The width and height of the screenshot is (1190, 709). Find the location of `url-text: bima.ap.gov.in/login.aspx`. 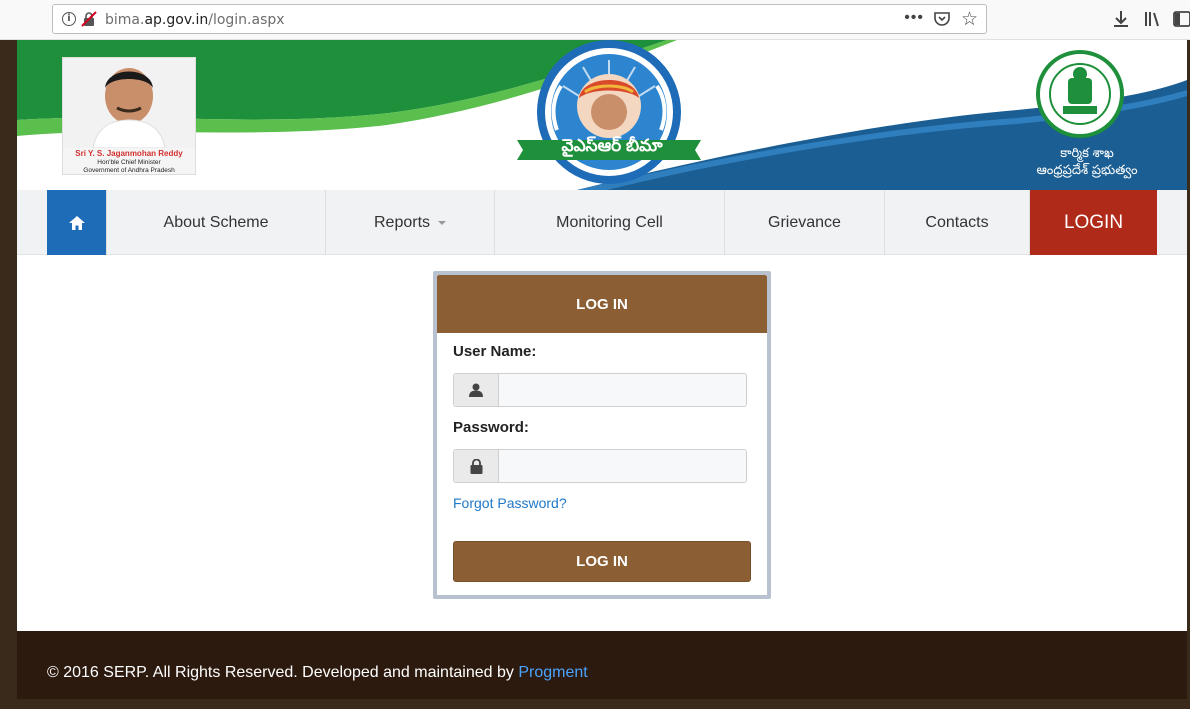

url-text: bima.ap.gov.in/login.aspx is located at coordinates (195, 20).